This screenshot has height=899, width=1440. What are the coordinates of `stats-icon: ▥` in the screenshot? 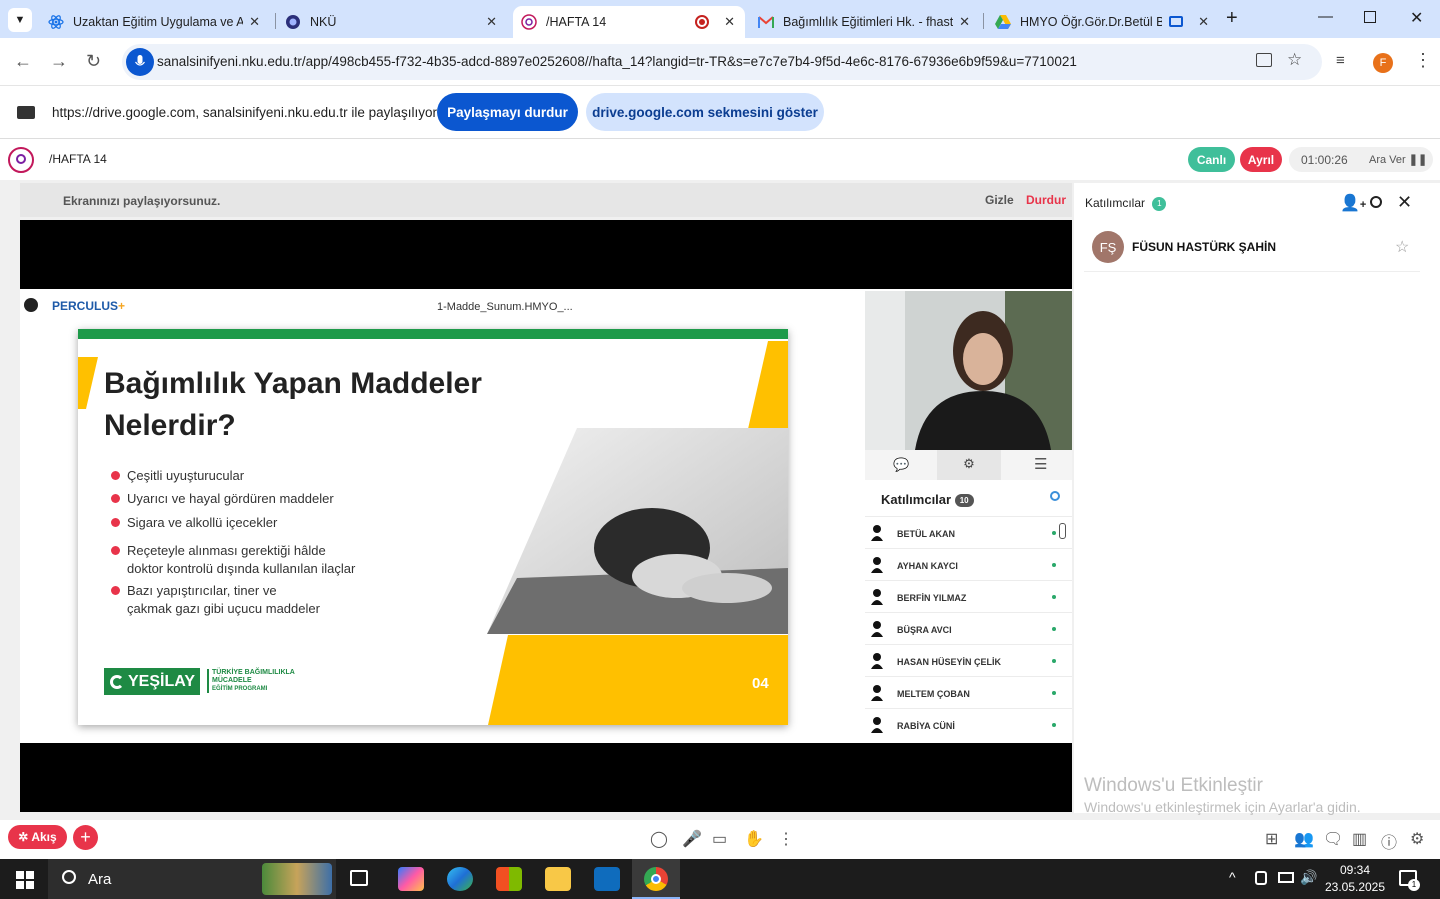 It's located at (1359, 839).